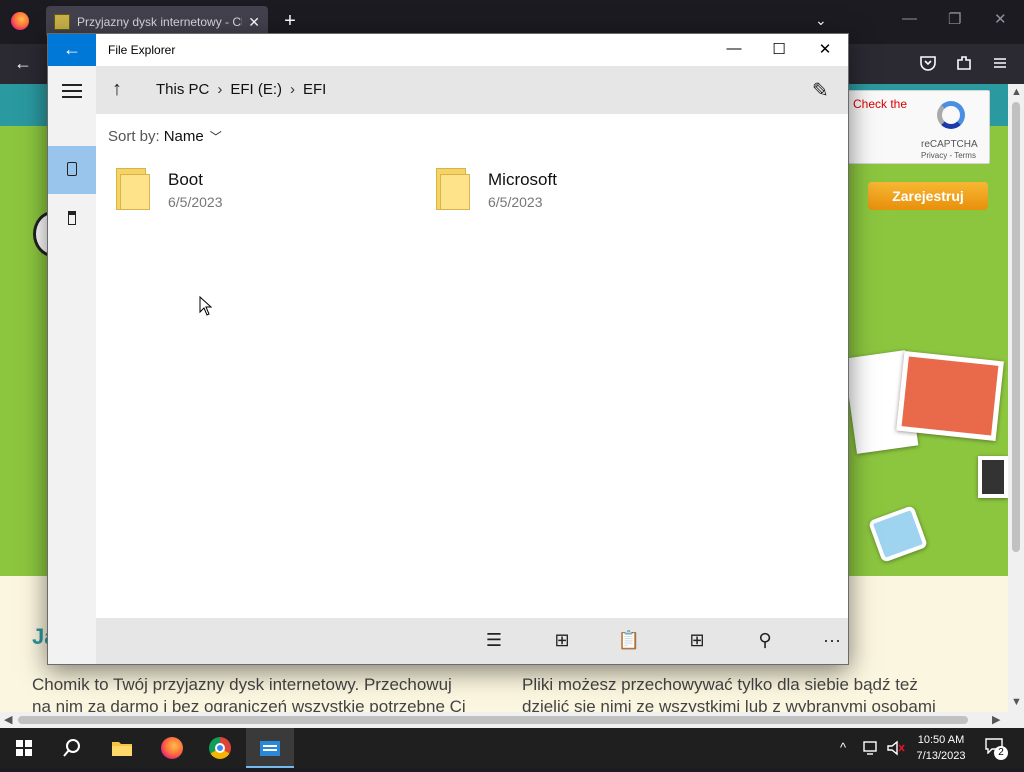 This screenshot has width=1024, height=772. I want to click on breadcrumb: This PC › EFI (E:) › EFI, so click(241, 89).